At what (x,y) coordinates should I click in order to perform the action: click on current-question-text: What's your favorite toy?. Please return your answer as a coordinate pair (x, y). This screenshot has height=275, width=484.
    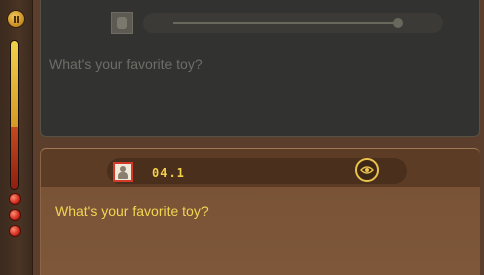
    Looking at the image, I should click on (132, 211).